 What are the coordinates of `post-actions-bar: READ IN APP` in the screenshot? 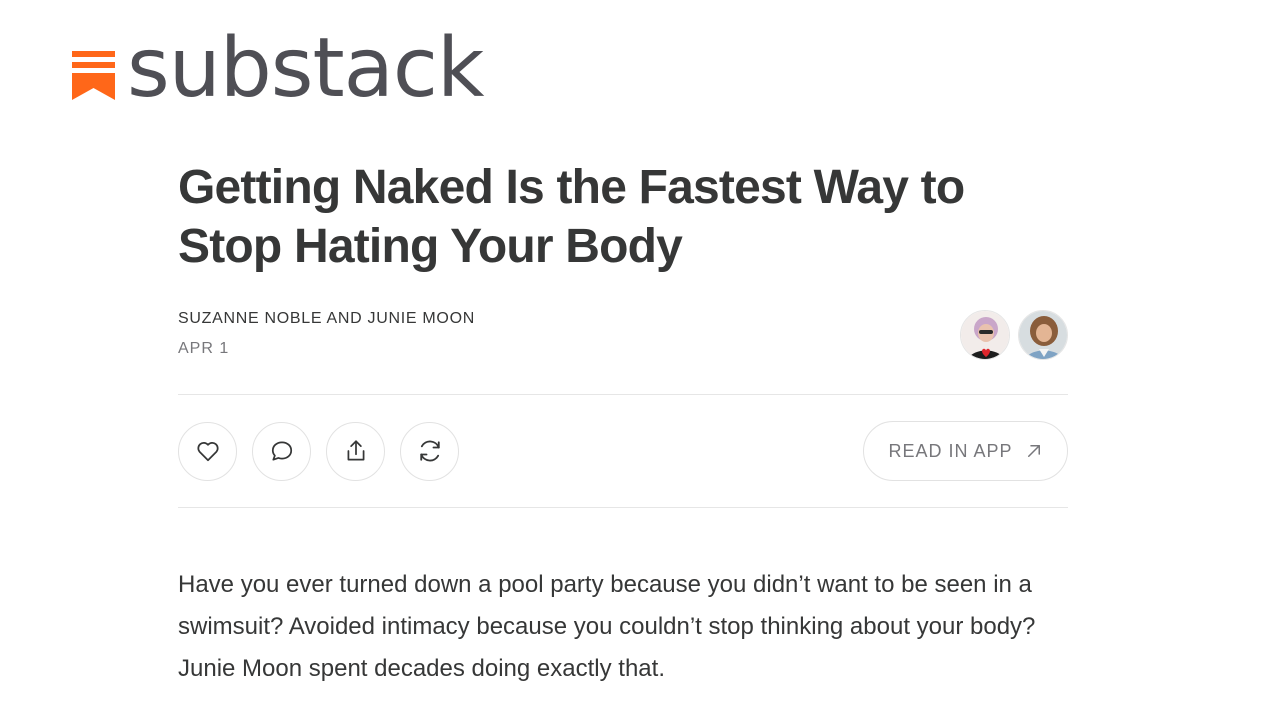 It's located at (623, 451).